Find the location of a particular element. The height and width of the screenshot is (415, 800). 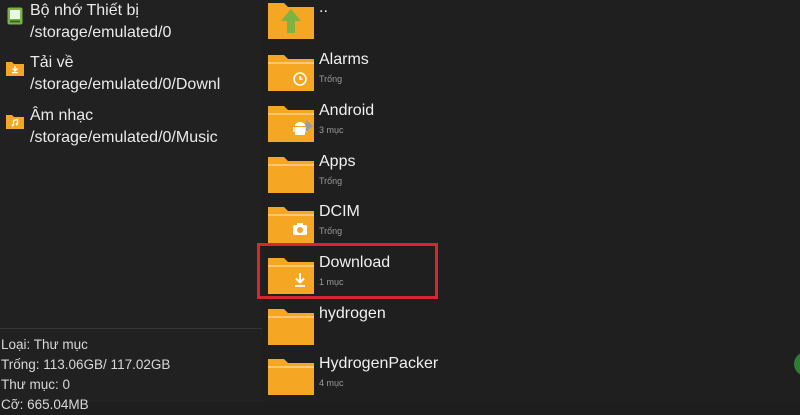

file-name: Android is located at coordinates (347, 110).